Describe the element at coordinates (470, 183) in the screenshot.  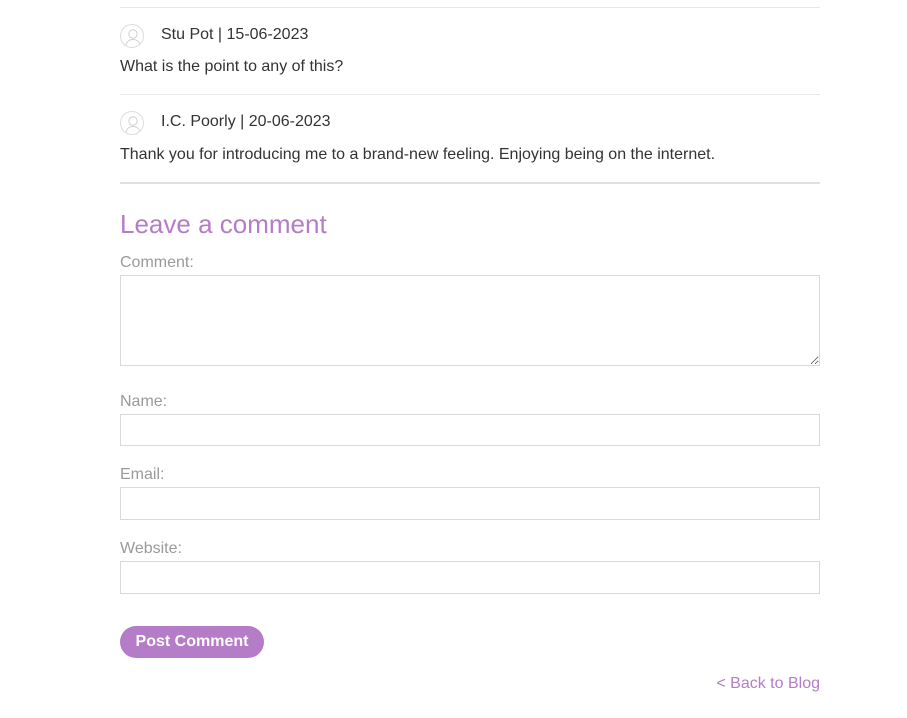
I see `section-divider` at that location.